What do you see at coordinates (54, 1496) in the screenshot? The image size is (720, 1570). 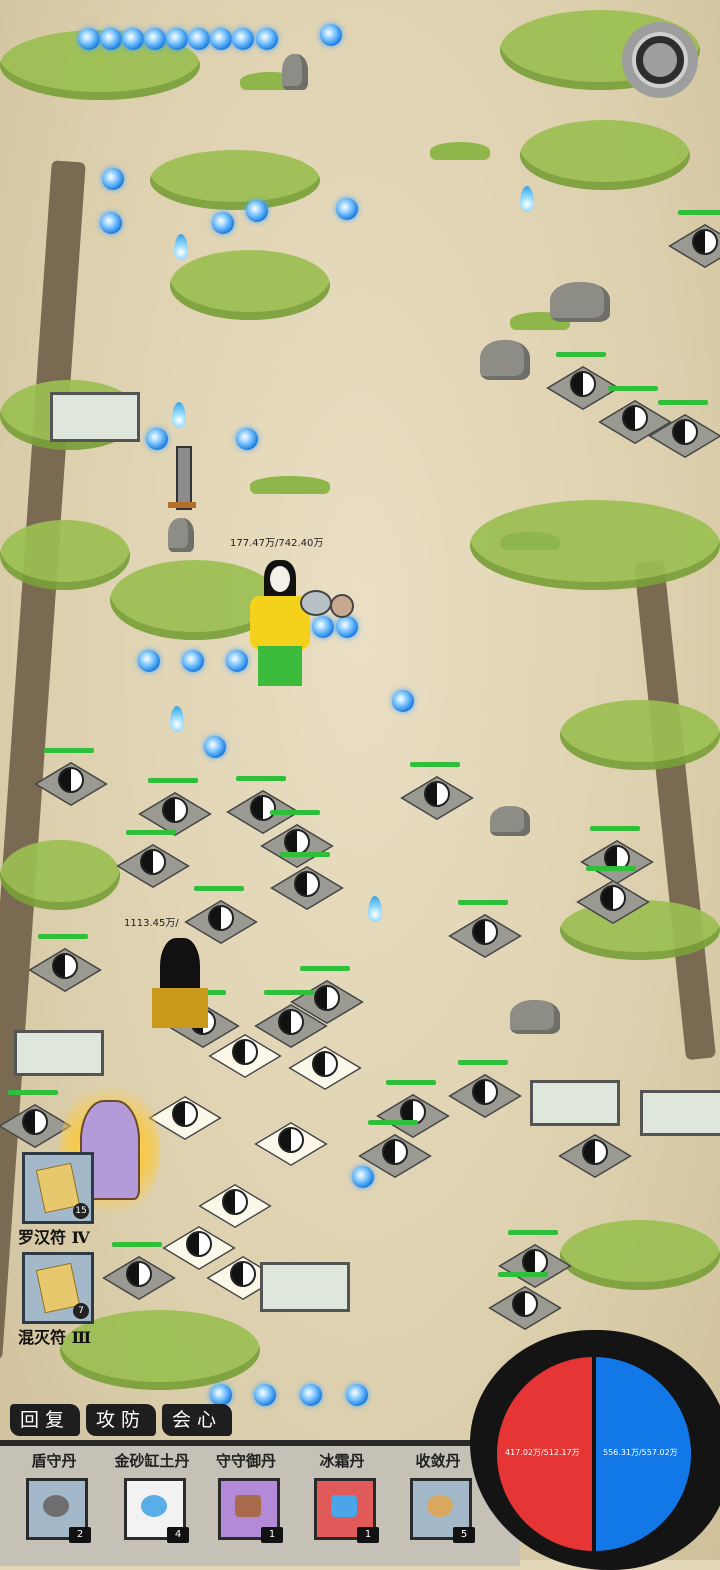 I see `item-slot: 盾守丹 2` at bounding box center [54, 1496].